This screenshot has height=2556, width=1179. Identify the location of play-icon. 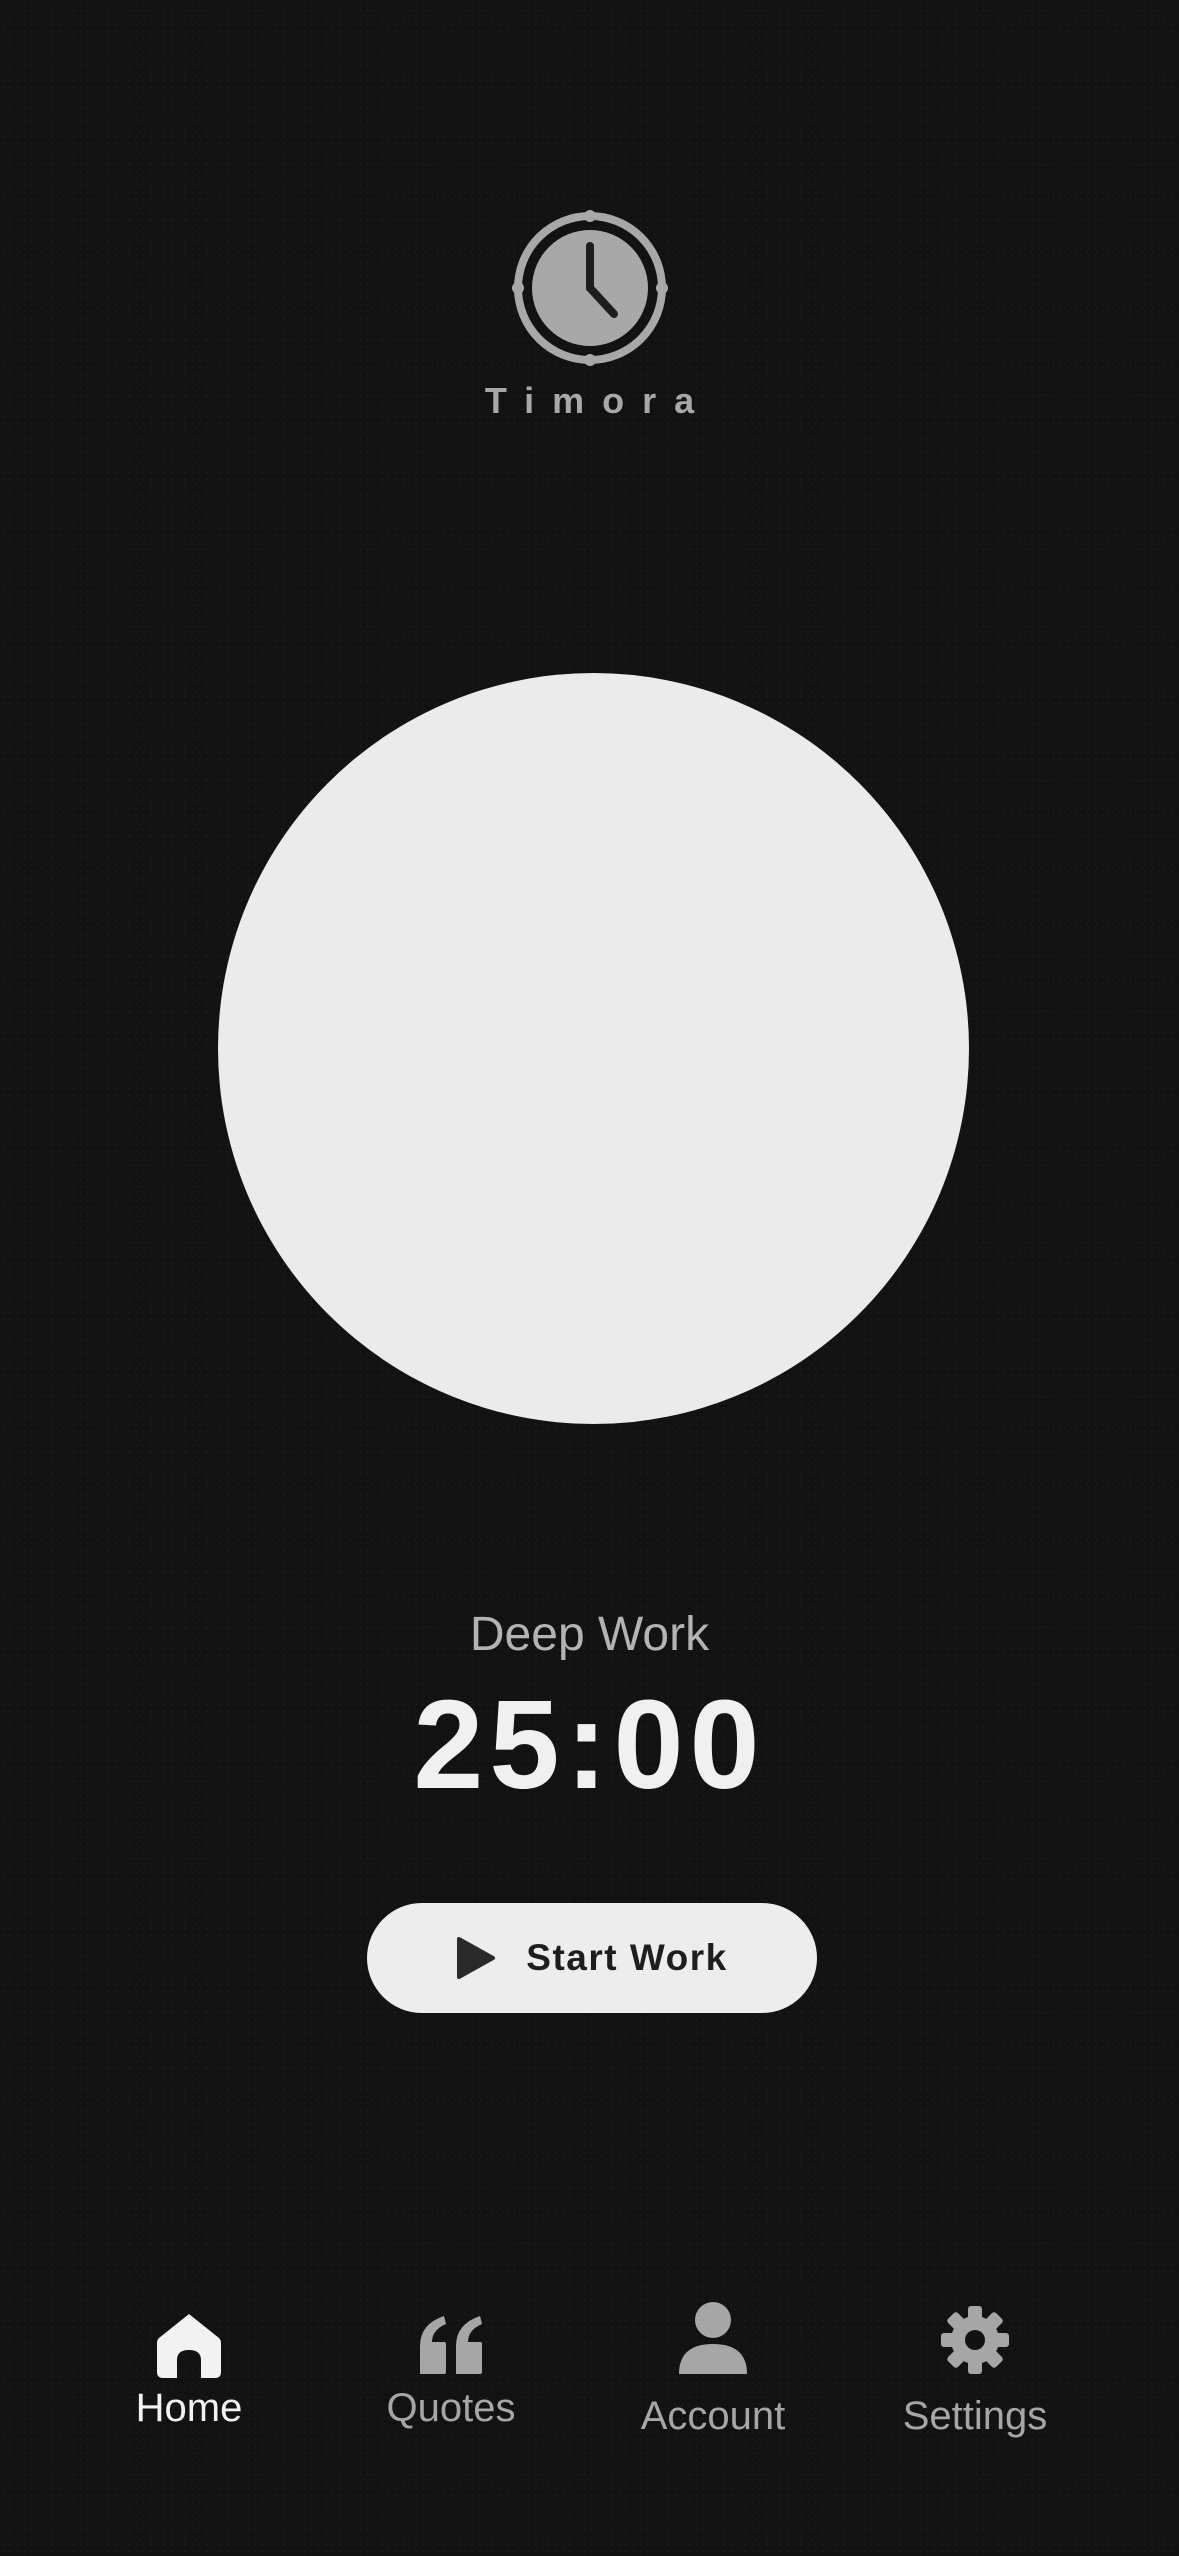
(476, 1958).